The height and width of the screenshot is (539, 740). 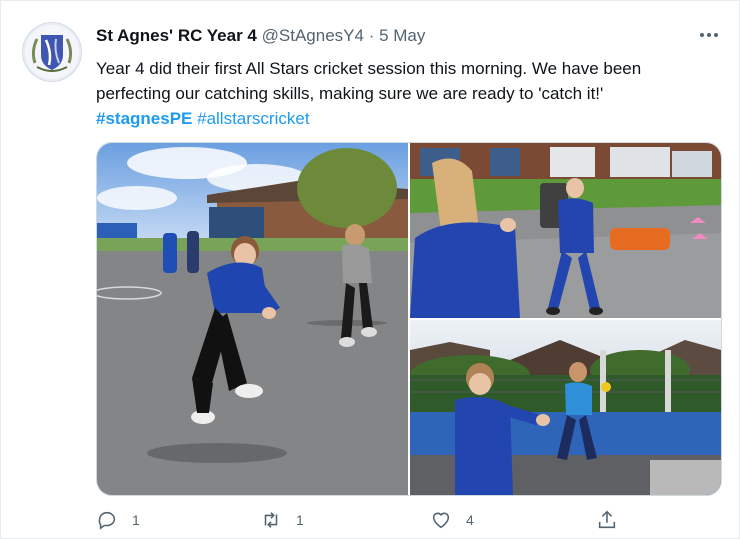 I want to click on hashtag-line: #stagnesPE #allstarscricket, so click(x=406, y=118).